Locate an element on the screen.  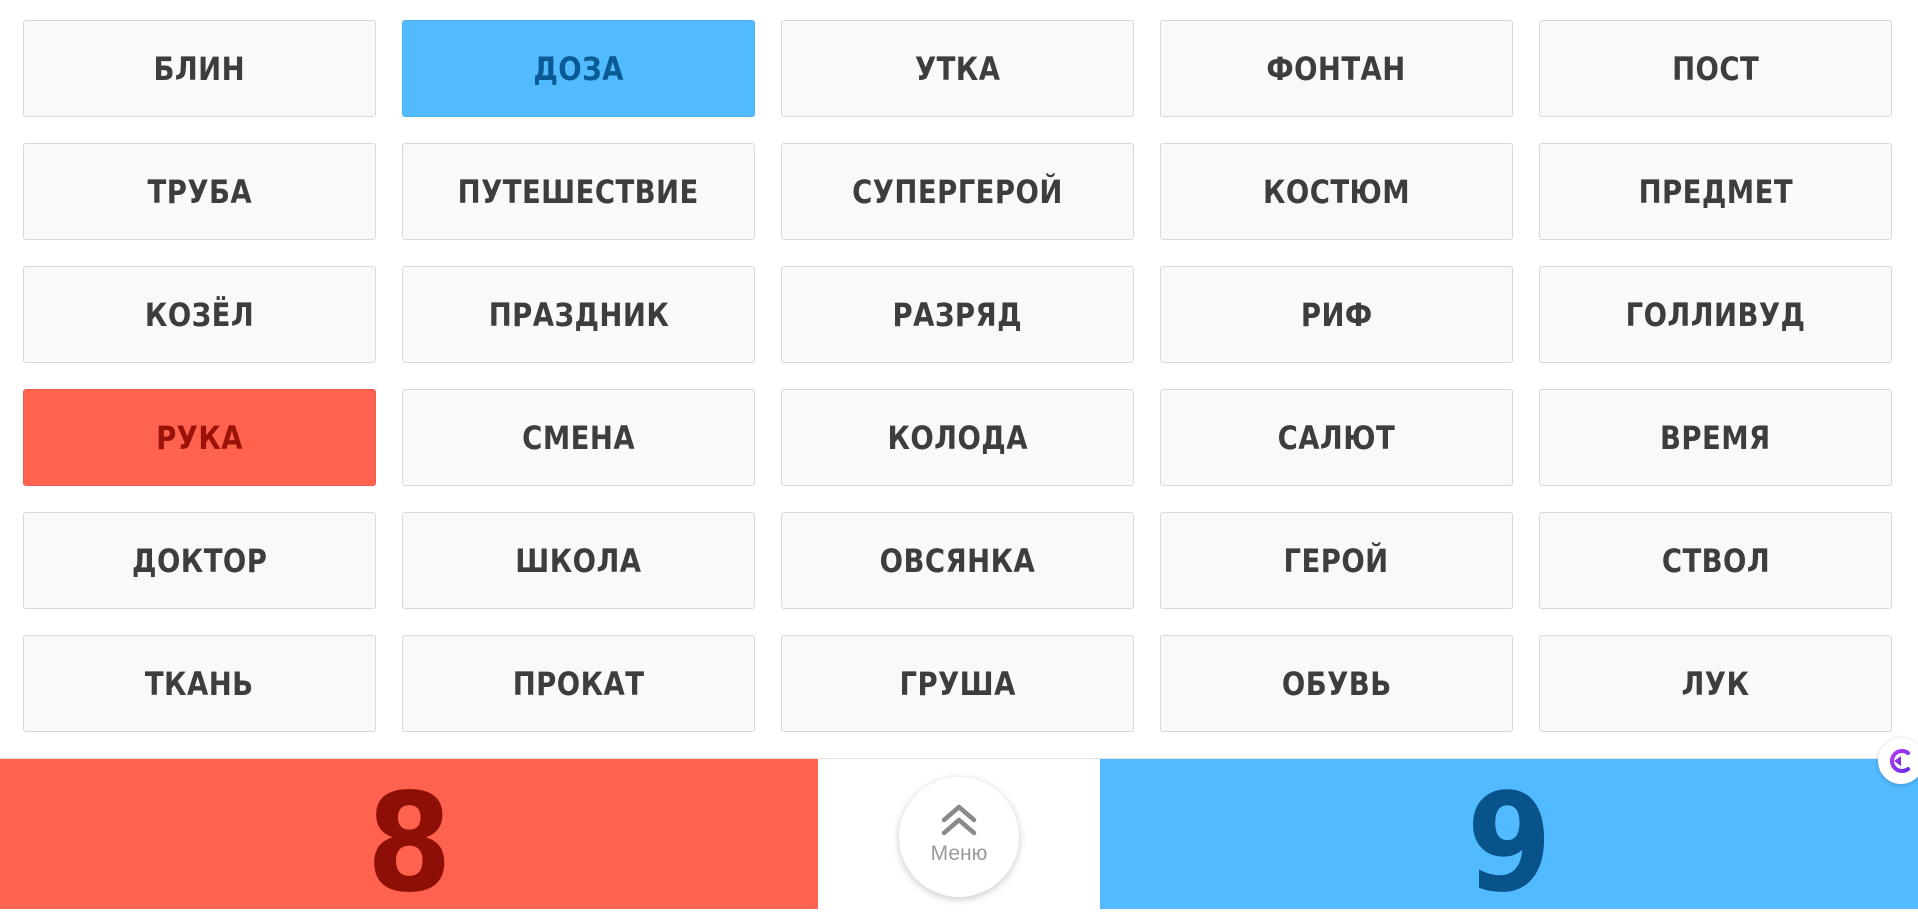
word-card: ВРЕМЯ is located at coordinates (1715, 437).